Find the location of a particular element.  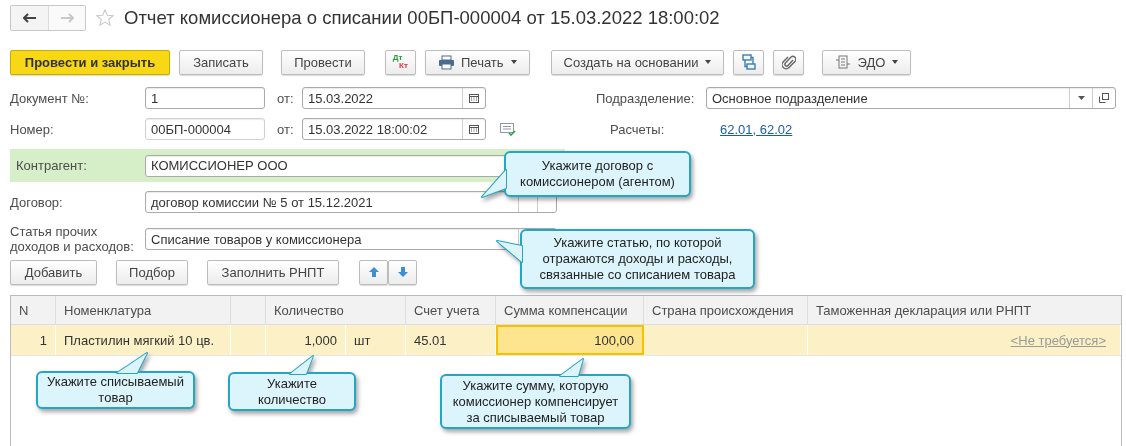

table-cell: 1 is located at coordinates (33, 340).